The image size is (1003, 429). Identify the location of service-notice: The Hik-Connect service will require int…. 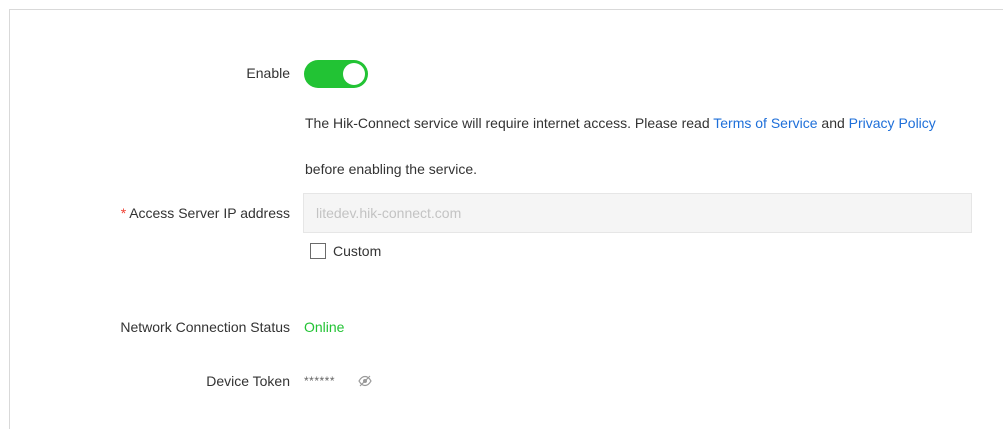
(630, 146).